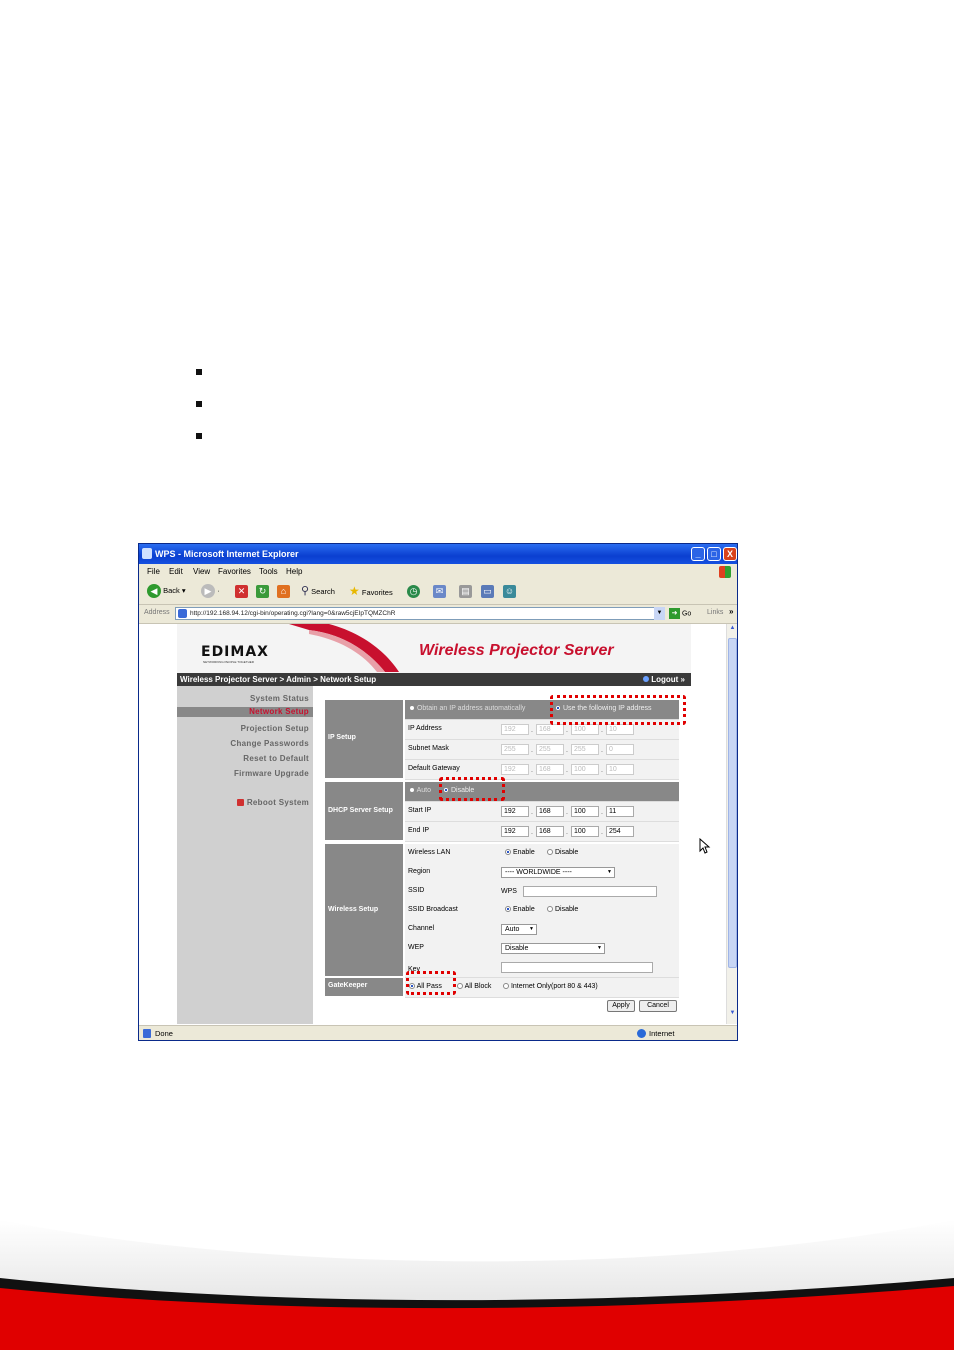  Describe the element at coordinates (465, 591) in the screenshot. I see `print-icon: ▤` at that location.